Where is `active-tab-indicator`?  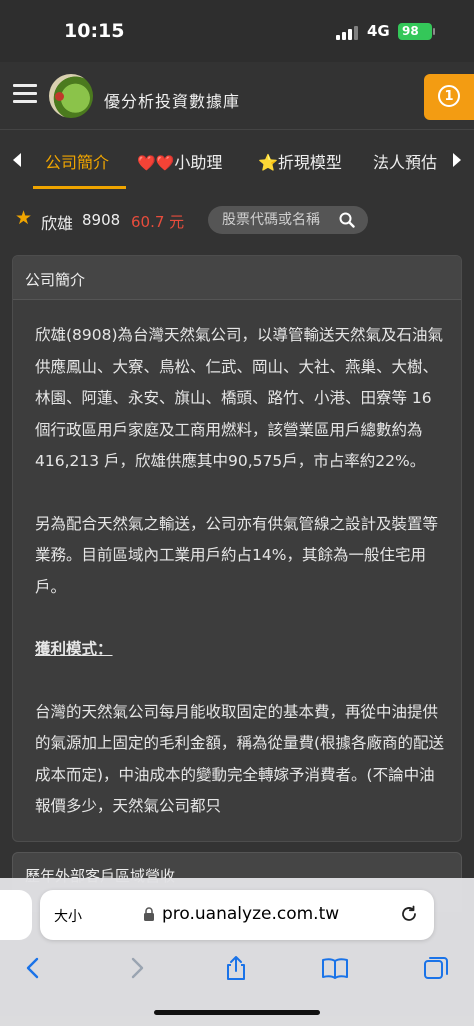
active-tab-indicator is located at coordinates (79, 187).